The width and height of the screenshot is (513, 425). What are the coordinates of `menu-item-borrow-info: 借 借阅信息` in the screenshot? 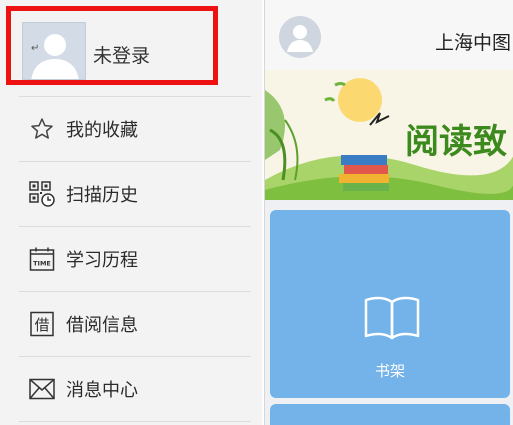 It's located at (135, 324).